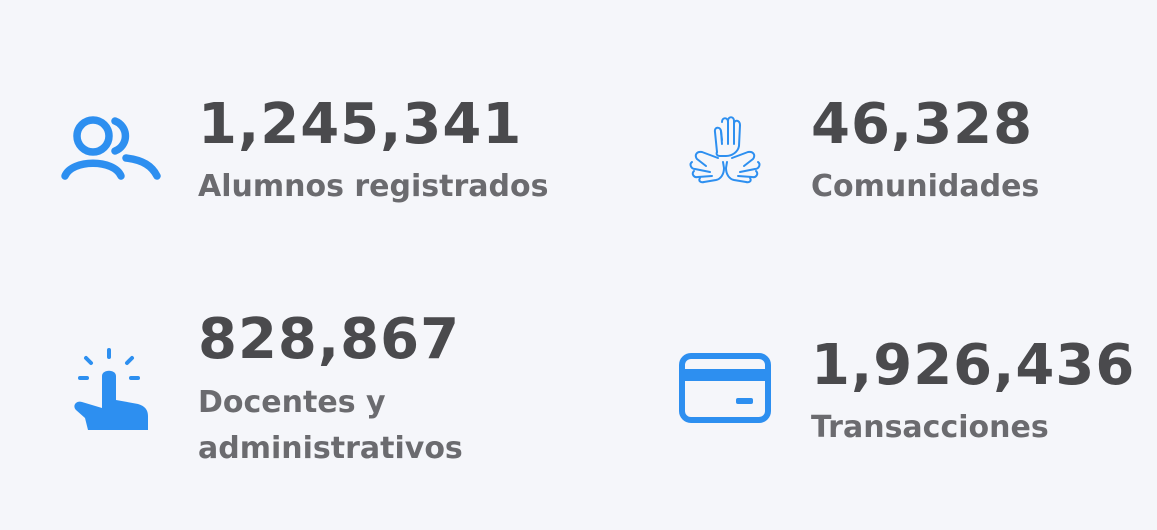 The height and width of the screenshot is (530, 1157). I want to click on stat-label-line: Comunidades, so click(925, 186).